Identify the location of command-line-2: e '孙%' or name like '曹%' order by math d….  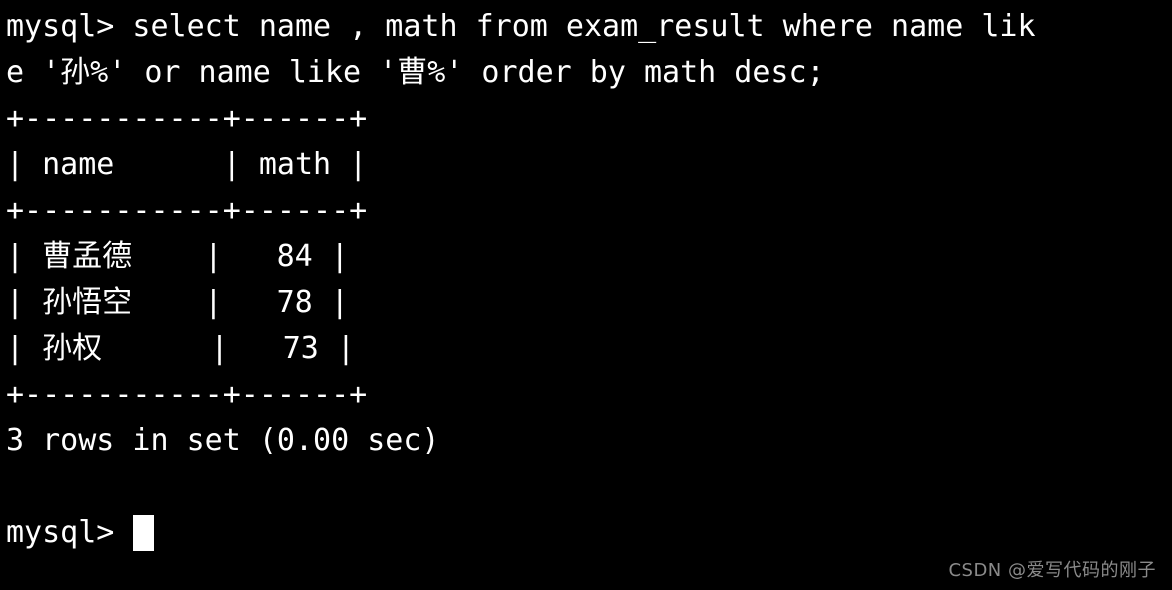
(415, 72).